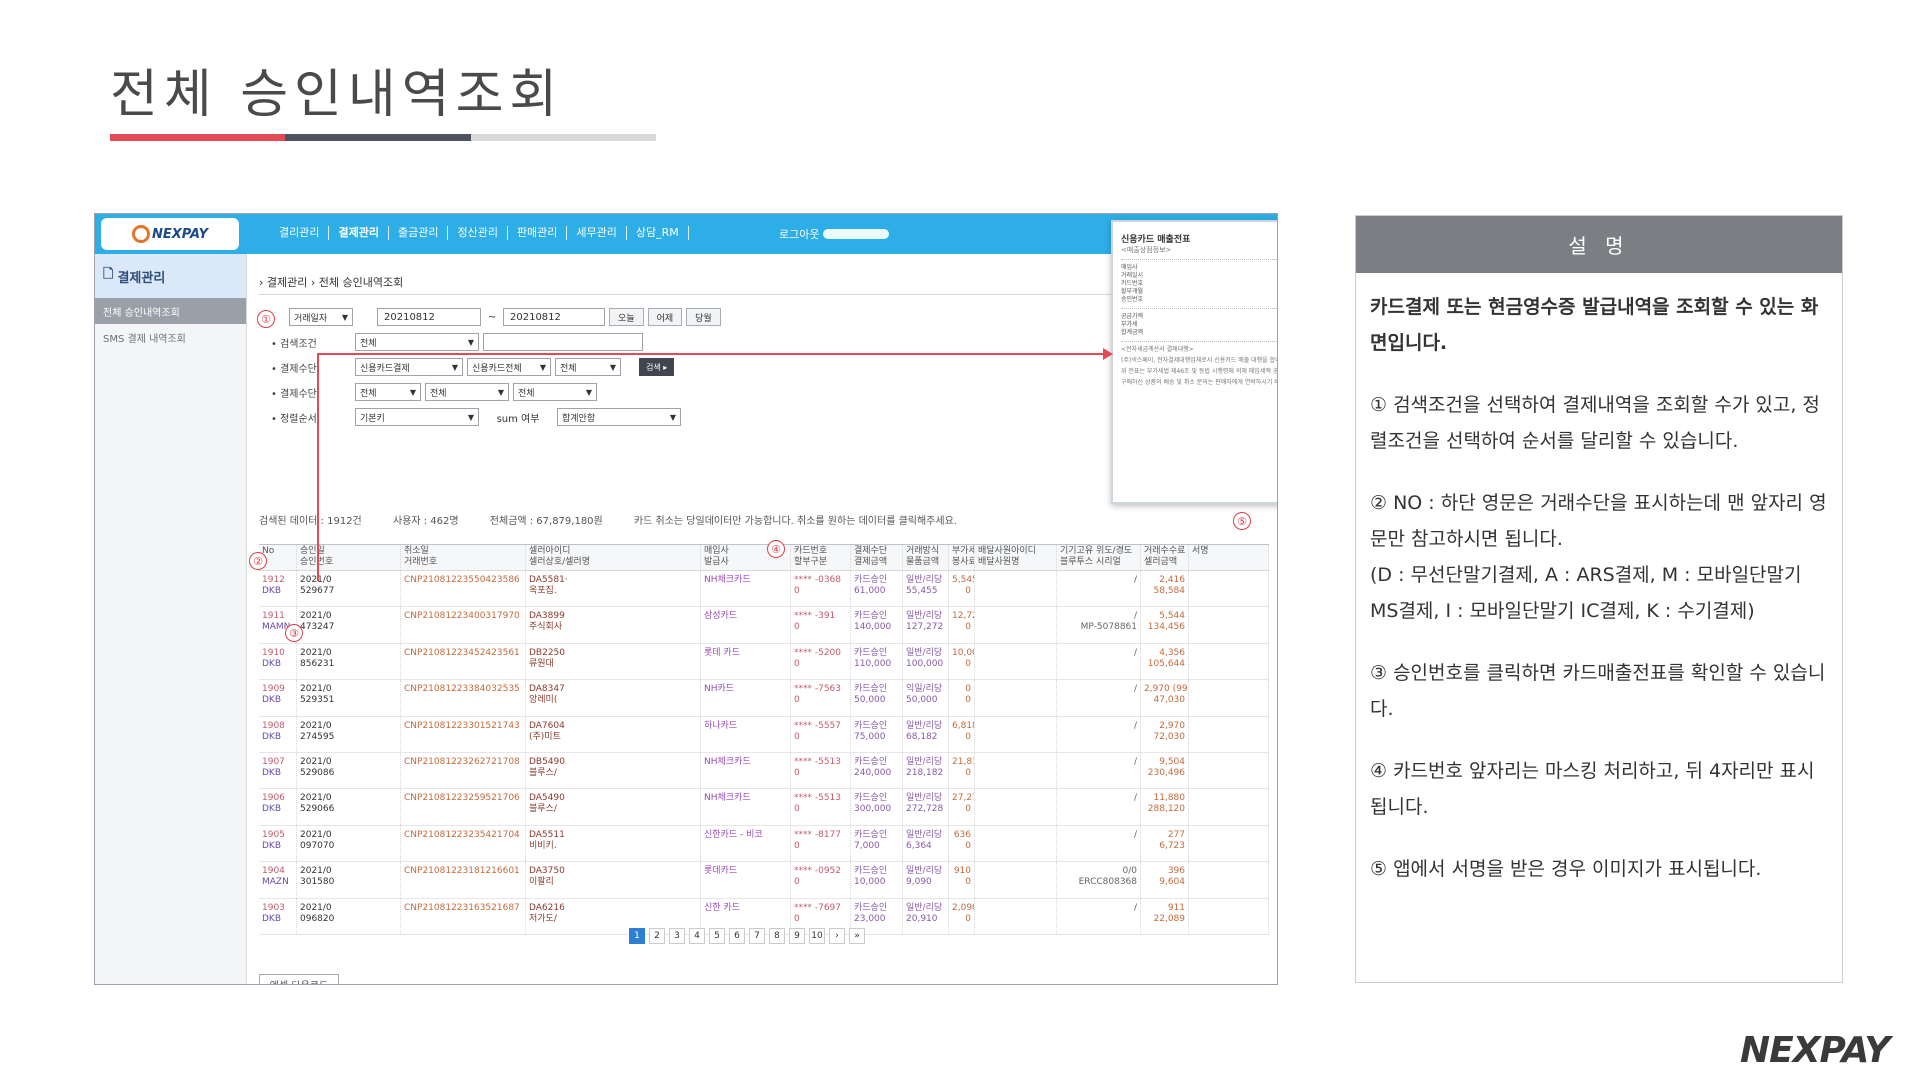 Image resolution: width=1920 pixels, height=1080 pixels. Describe the element at coordinates (737, 936) in the screenshot. I see `page-6: 6` at that location.